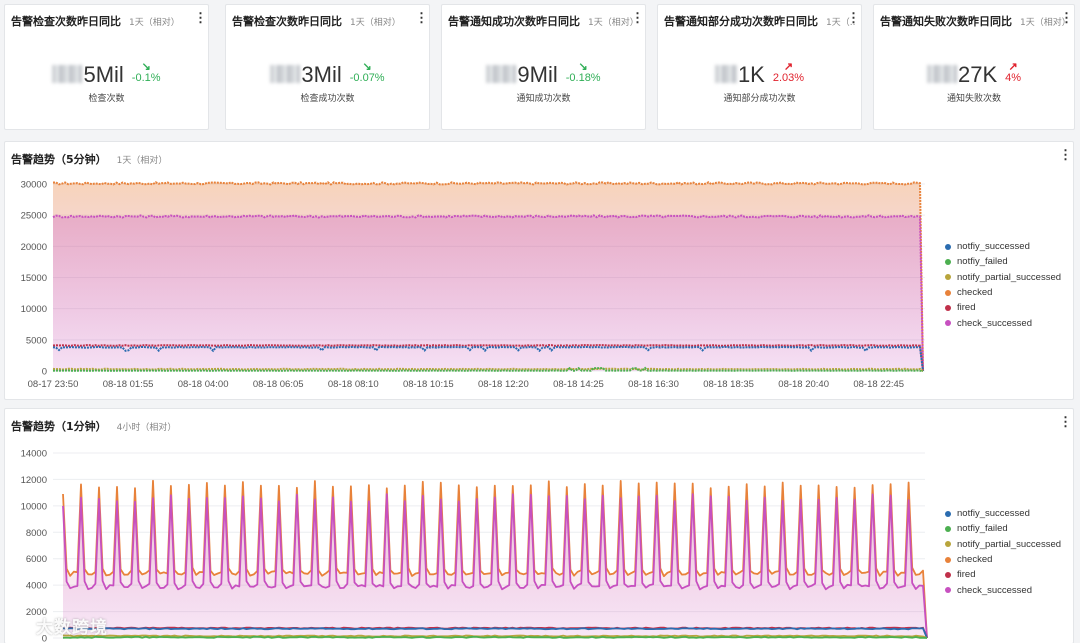  What do you see at coordinates (578, 384) in the screenshot?
I see `x-tick-label: 08-18 14:25` at bounding box center [578, 384].